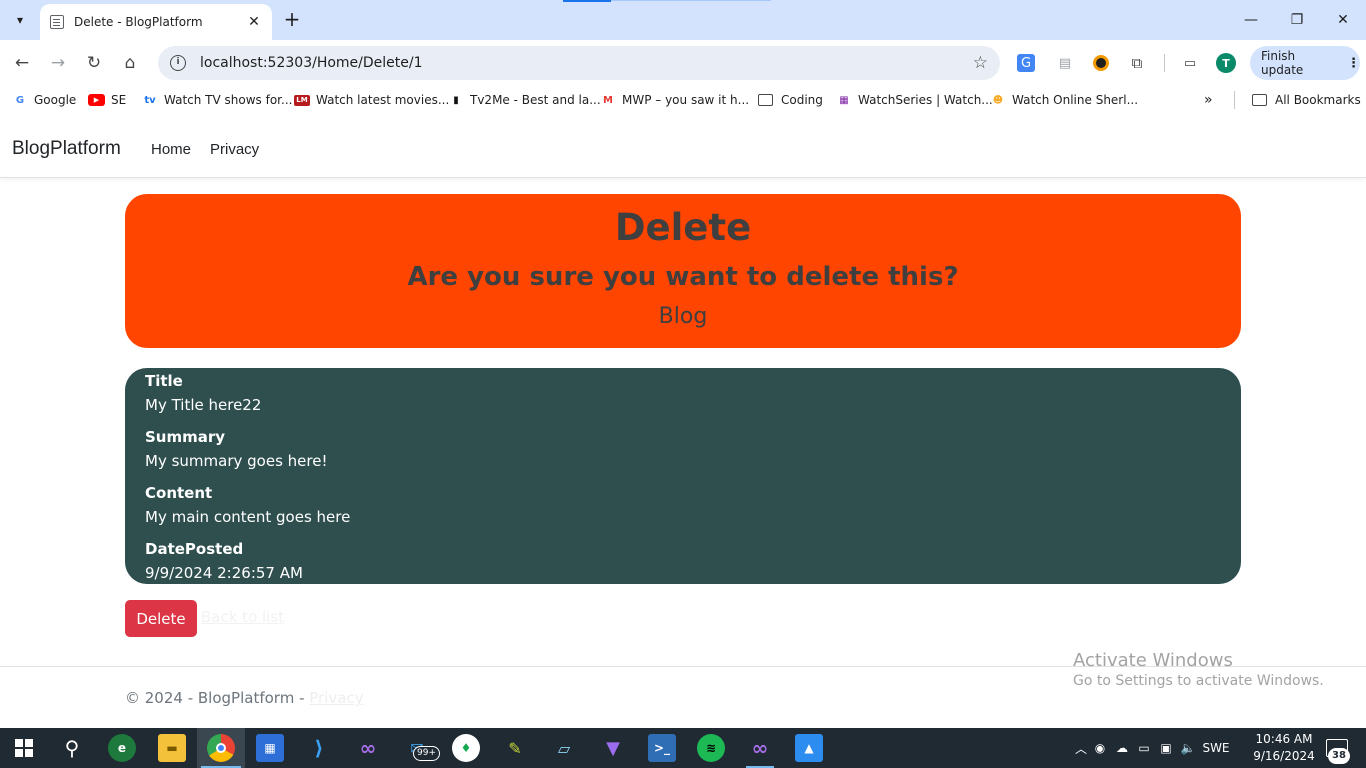  What do you see at coordinates (1100, 748) in the screenshot?
I see `tray-security-icon: ◉` at bounding box center [1100, 748].